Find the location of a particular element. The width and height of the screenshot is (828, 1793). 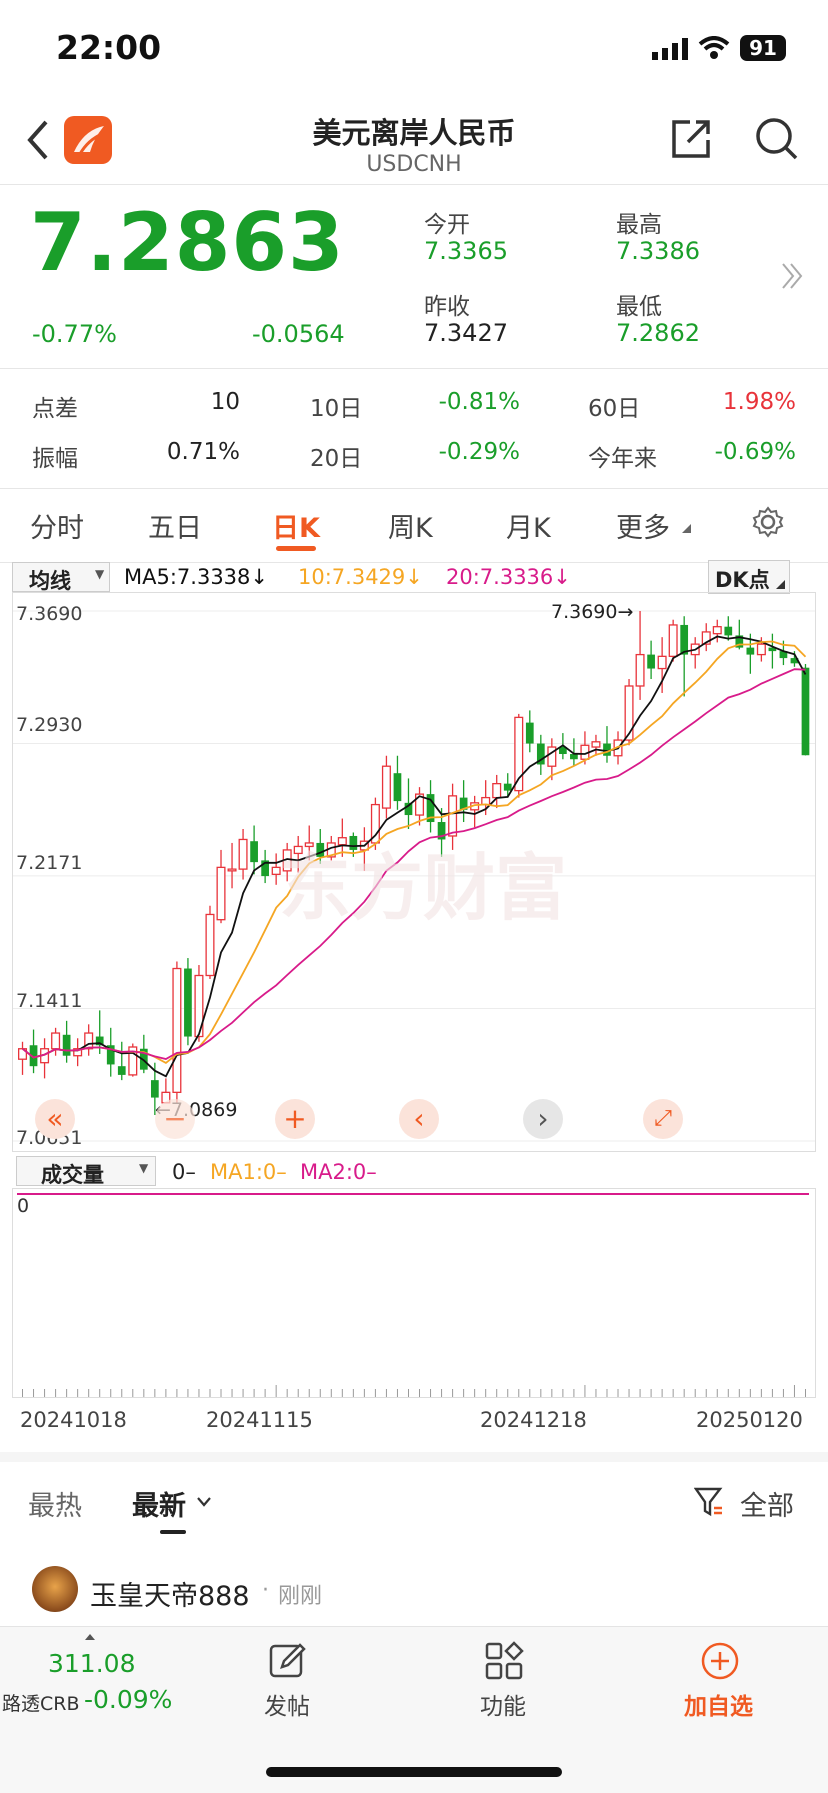

filter-icon is located at coordinates (709, 1502).